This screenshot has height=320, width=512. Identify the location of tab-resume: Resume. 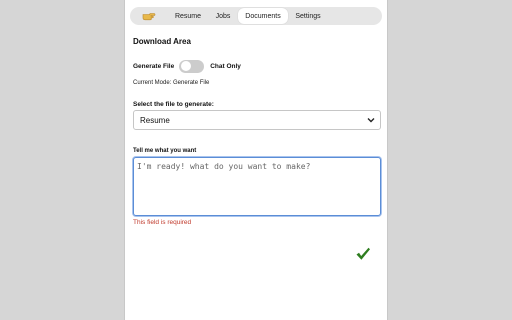
(188, 16).